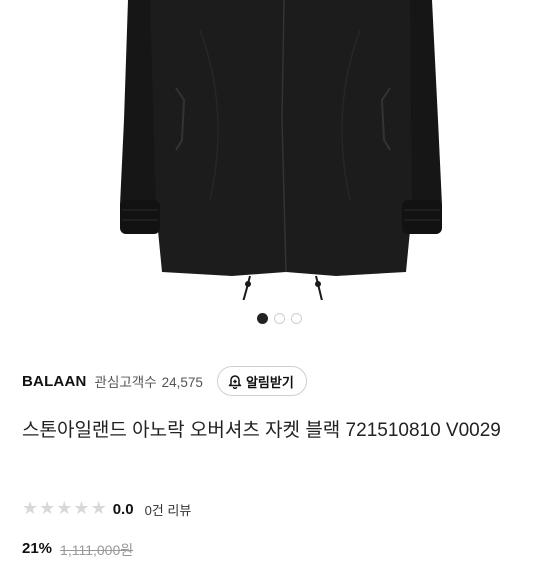  What do you see at coordinates (54, 381) in the screenshot?
I see `brand-name: BALAAN` at bounding box center [54, 381].